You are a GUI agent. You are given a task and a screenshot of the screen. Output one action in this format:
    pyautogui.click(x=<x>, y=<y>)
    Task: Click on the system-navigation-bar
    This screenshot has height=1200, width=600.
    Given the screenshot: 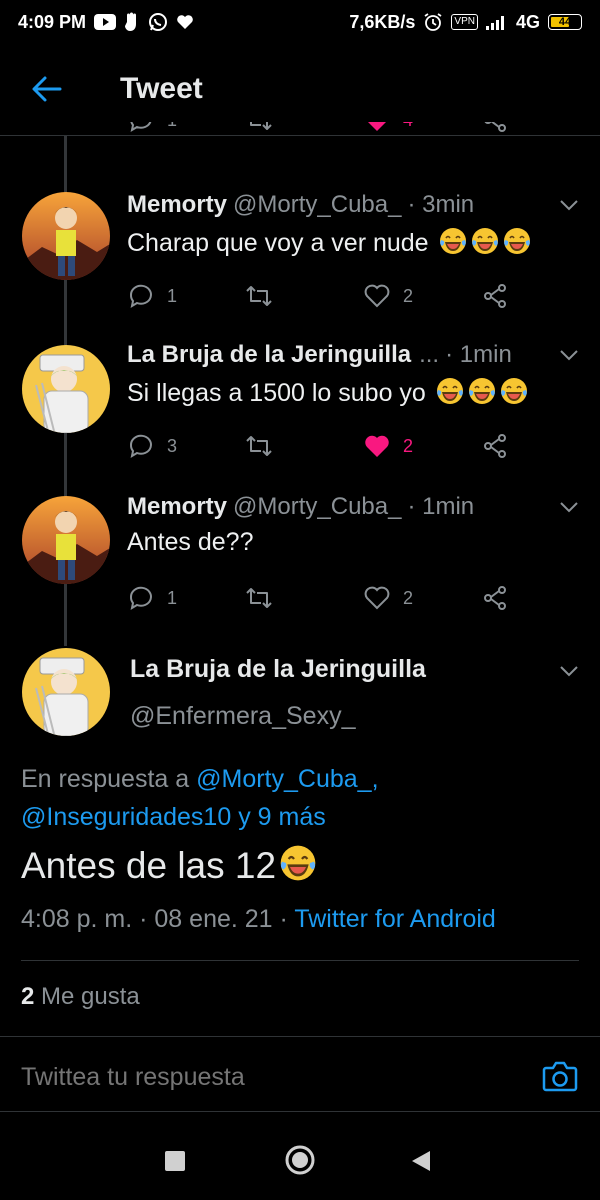 What is the action you would take?
    pyautogui.click(x=300, y=1156)
    